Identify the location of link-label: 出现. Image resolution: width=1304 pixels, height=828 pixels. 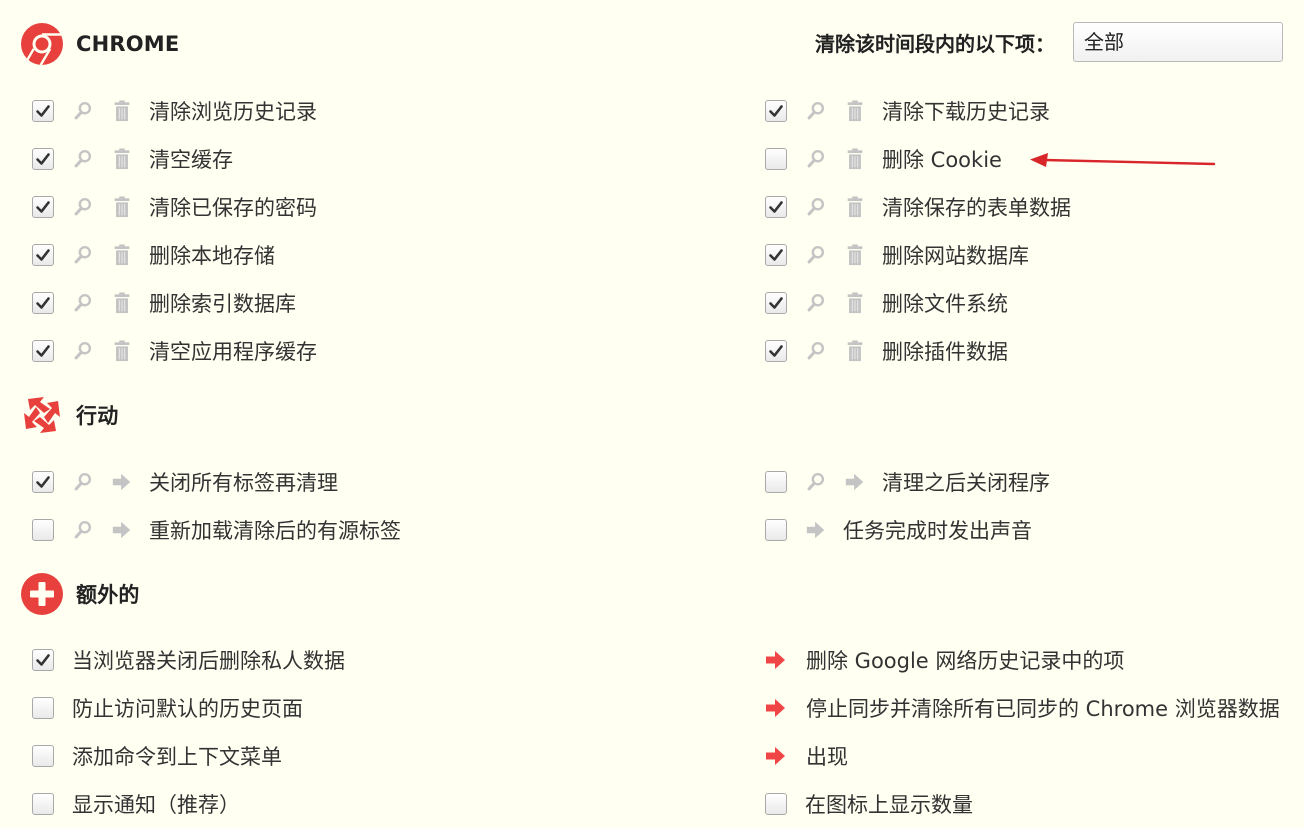
(827, 756).